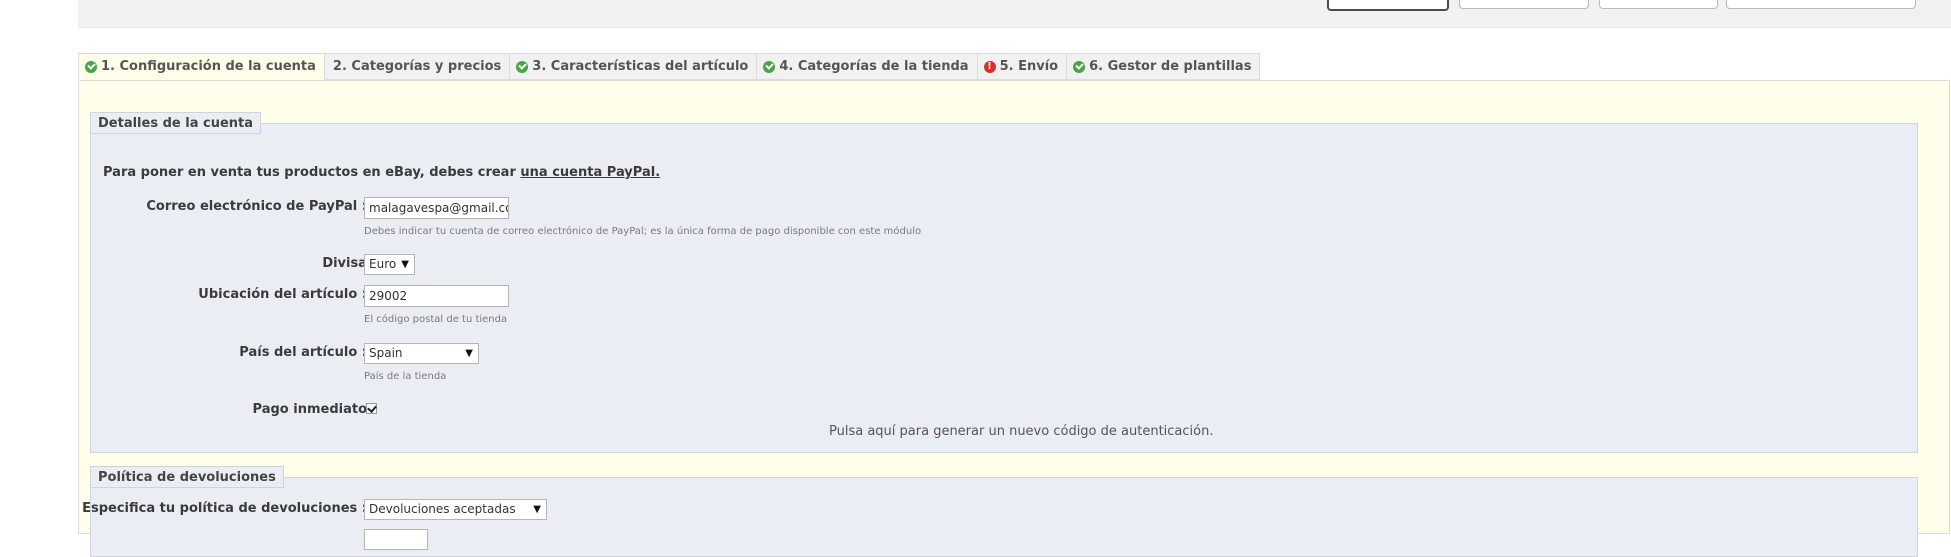 This screenshot has width=1951, height=557. I want to click on tab-label: 6. Gestor de plantillas, so click(1170, 66).